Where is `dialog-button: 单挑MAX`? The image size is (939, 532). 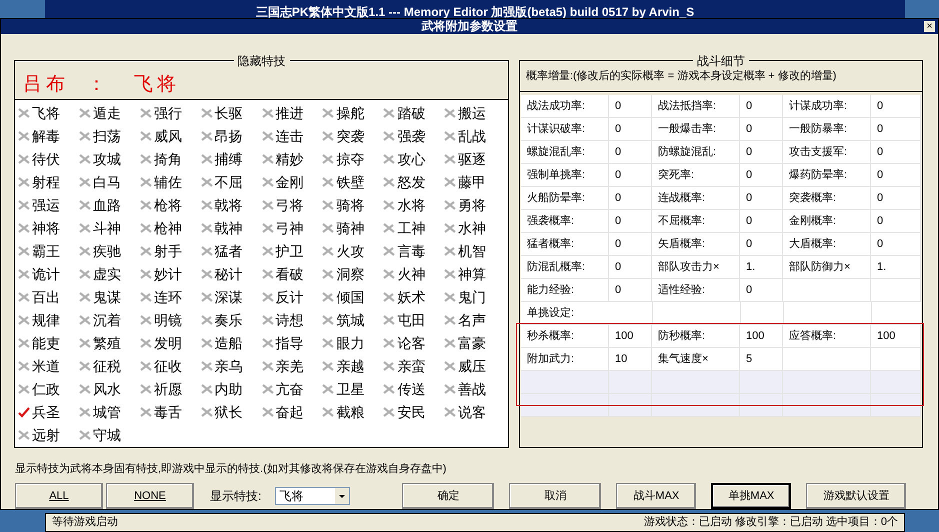 dialog-button: 单挑MAX is located at coordinates (751, 496).